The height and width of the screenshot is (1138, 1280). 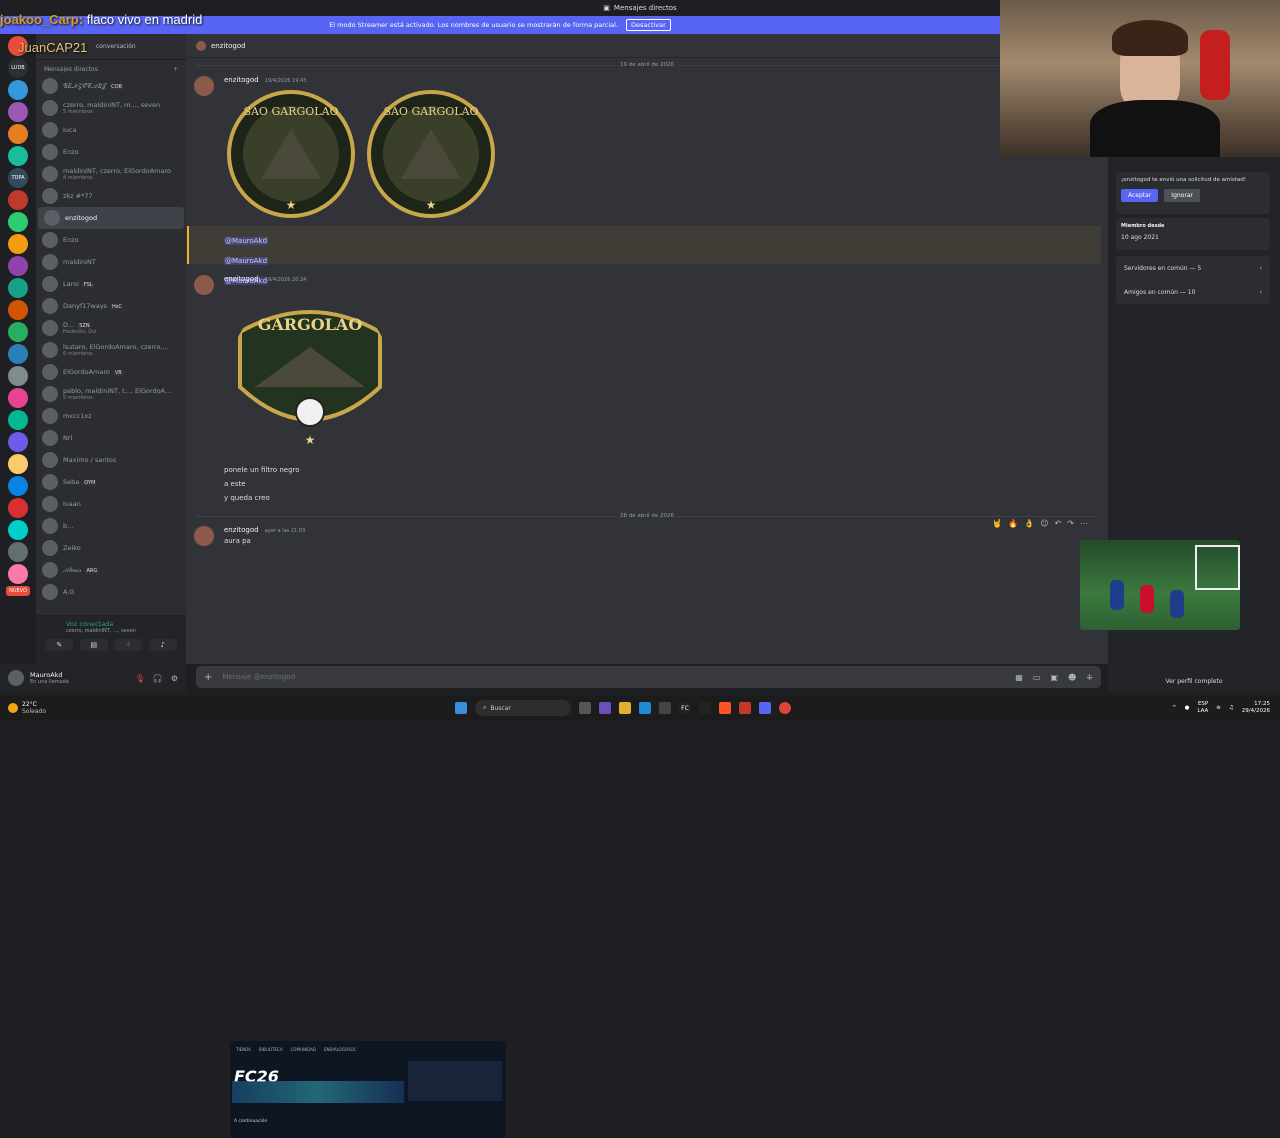 I want to click on mic-muted-icon: 🎙, so click(x=140, y=678).